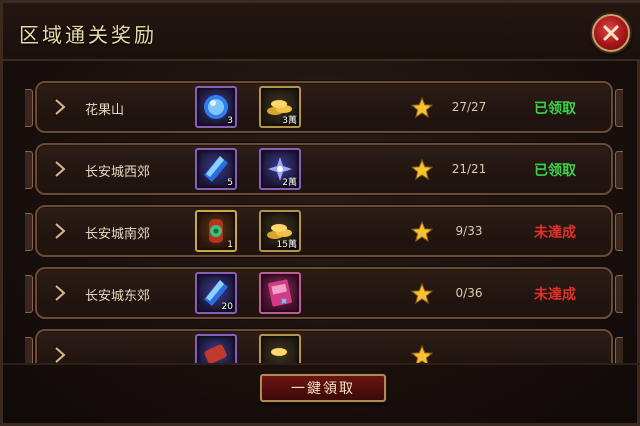 The image size is (640, 426). What do you see at coordinates (105, 110) in the screenshot?
I see `region-name: 花果山` at bounding box center [105, 110].